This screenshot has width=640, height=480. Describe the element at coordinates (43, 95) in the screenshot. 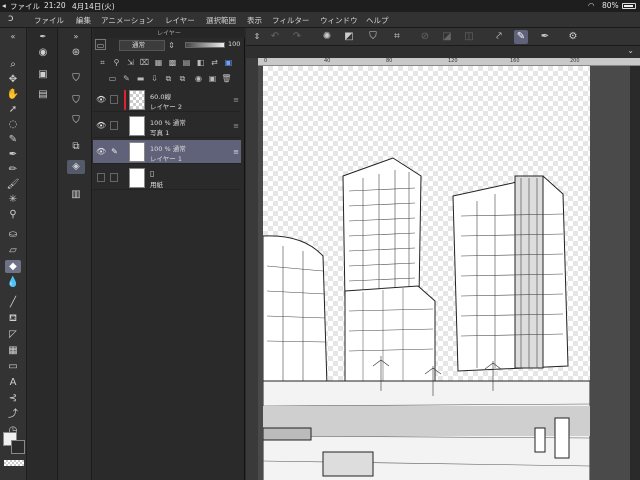

I see `brush-size-icon: ▤` at that location.